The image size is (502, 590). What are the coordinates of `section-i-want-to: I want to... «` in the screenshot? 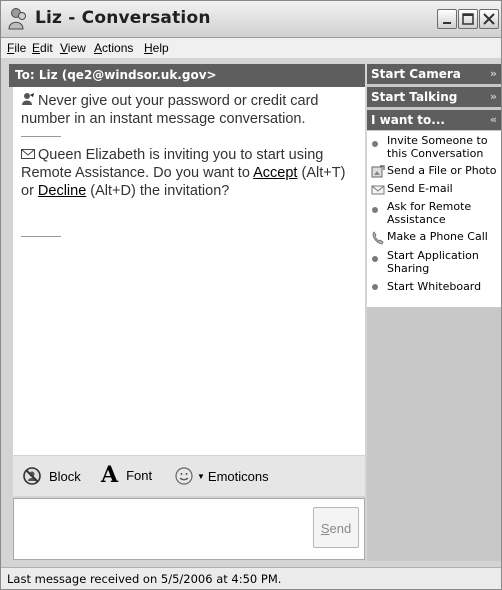 It's located at (434, 120).